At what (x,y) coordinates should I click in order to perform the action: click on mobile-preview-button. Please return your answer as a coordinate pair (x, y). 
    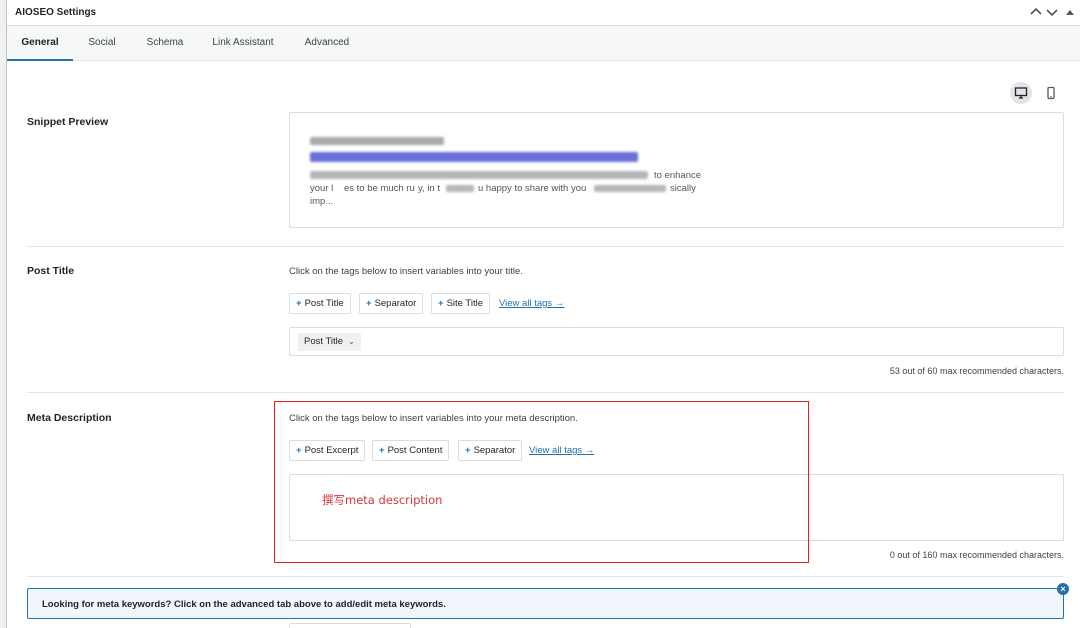
    Looking at the image, I should click on (1051, 93).